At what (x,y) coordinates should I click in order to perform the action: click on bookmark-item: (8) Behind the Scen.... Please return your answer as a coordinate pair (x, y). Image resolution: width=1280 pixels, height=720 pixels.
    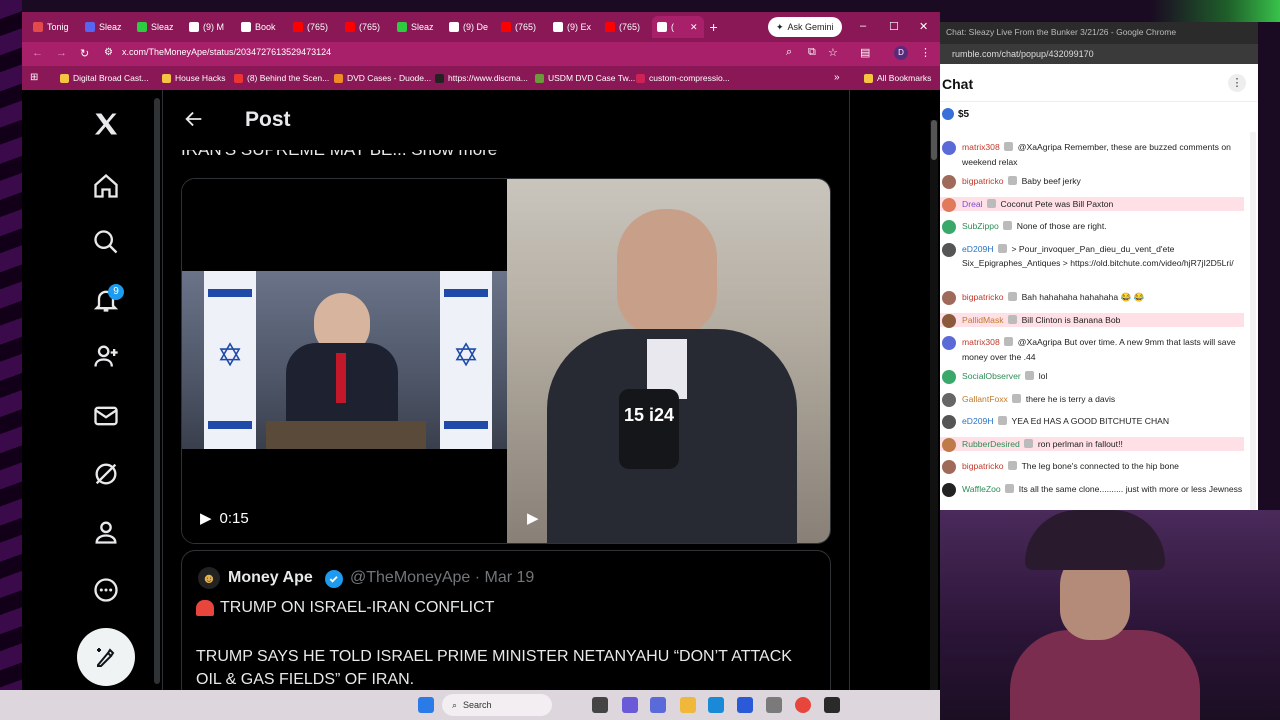
    Looking at the image, I should click on (281, 78).